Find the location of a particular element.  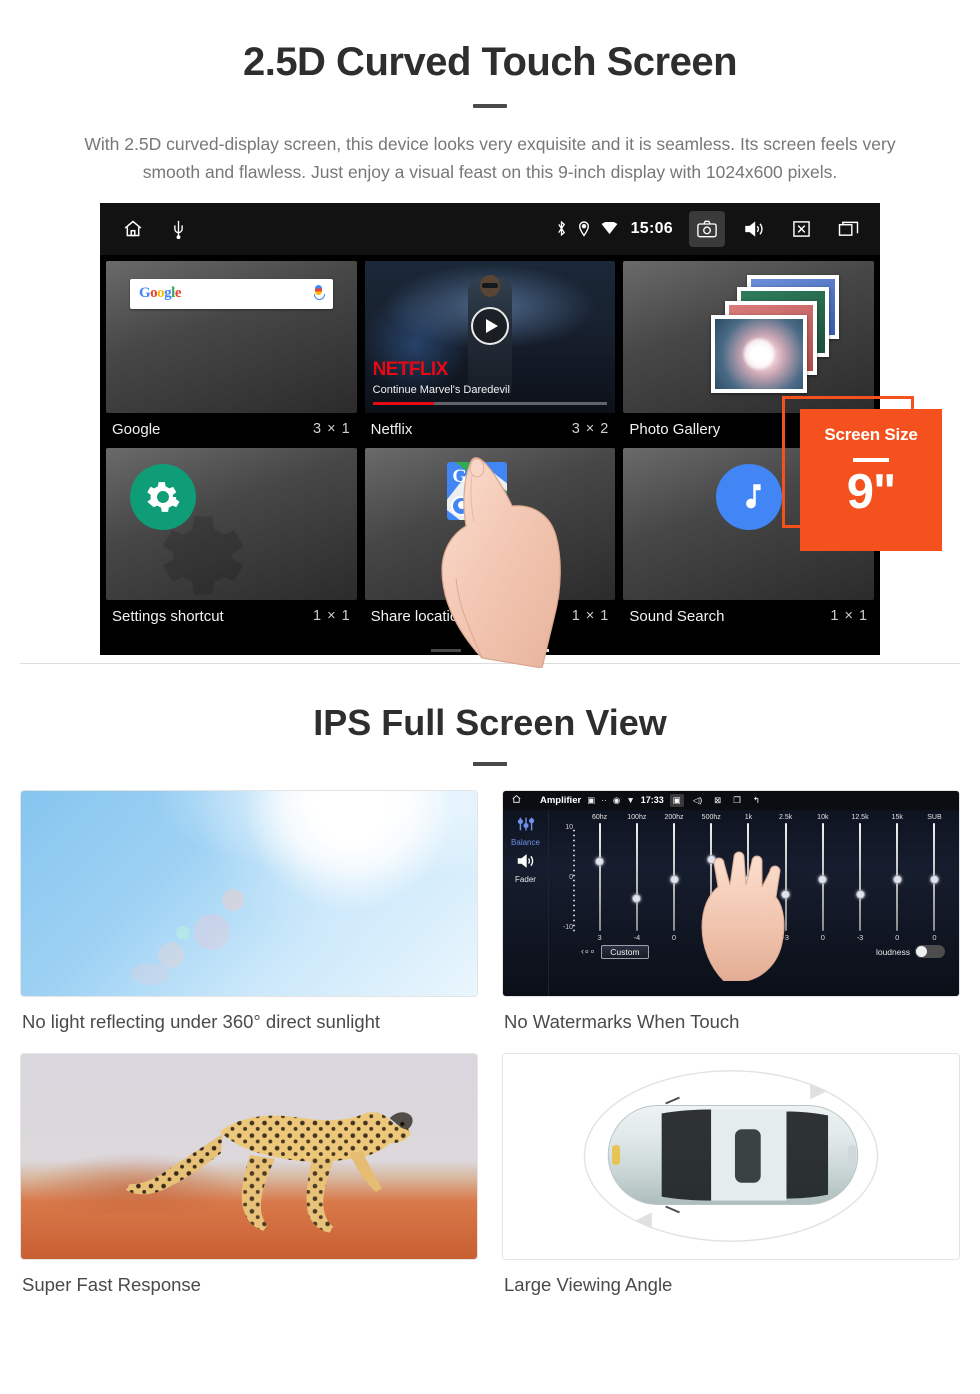

widget-google: Google Google 3 × 1 is located at coordinates (231, 354).